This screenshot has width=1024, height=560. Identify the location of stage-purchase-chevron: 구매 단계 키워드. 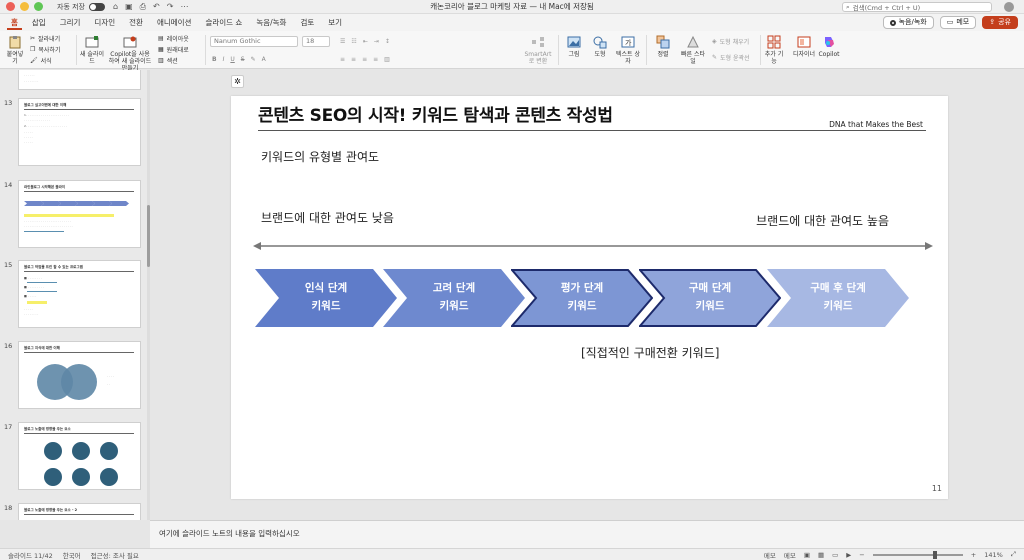
(710, 298).